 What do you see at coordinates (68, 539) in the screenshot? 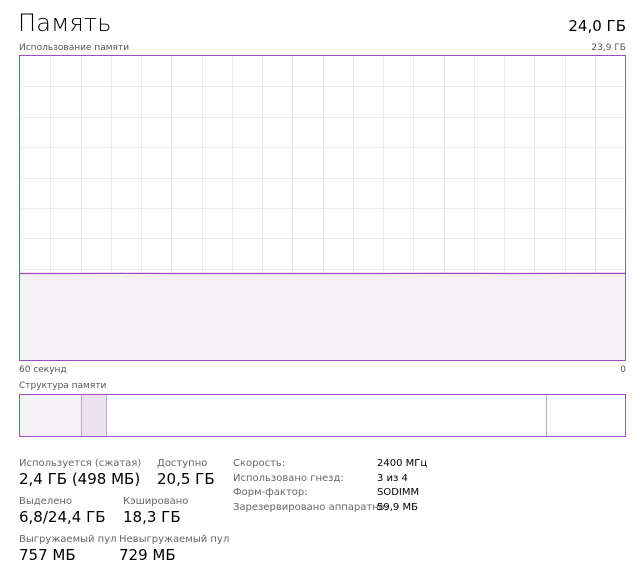
I see `stat-paged-pool-label: Выгружаемый пул` at bounding box center [68, 539].